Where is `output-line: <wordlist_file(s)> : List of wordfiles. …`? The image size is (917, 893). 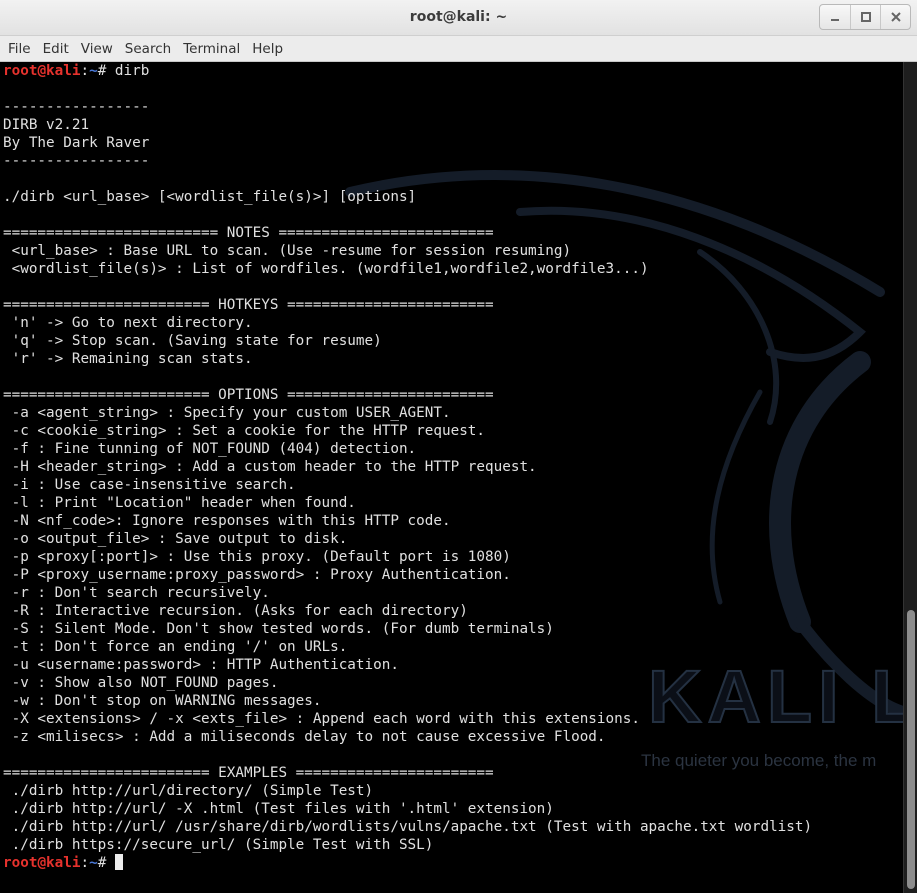 output-line: <wordlist_file(s)> : List of wordfiles. … is located at coordinates (326, 269).